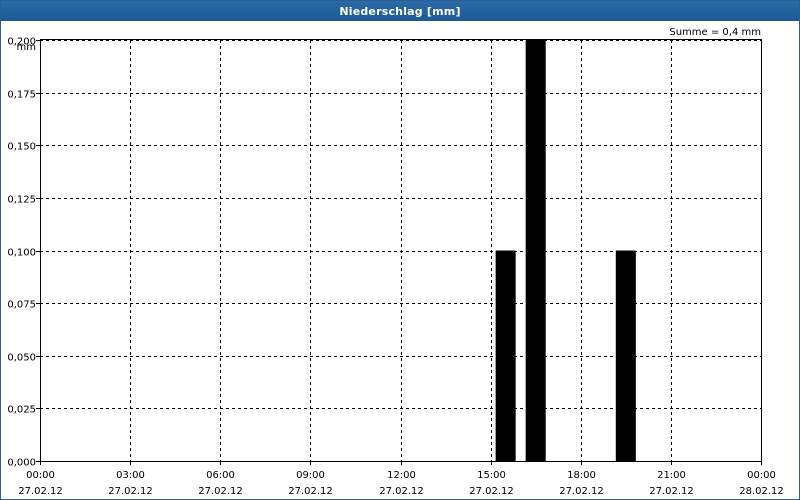  Describe the element at coordinates (21, 463) in the screenshot. I see `y-tick-label: 0,000` at that location.